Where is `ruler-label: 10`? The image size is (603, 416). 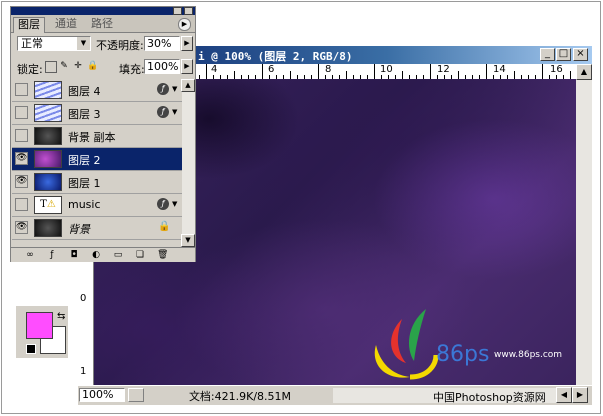 ruler-label: 10 is located at coordinates (386, 69).